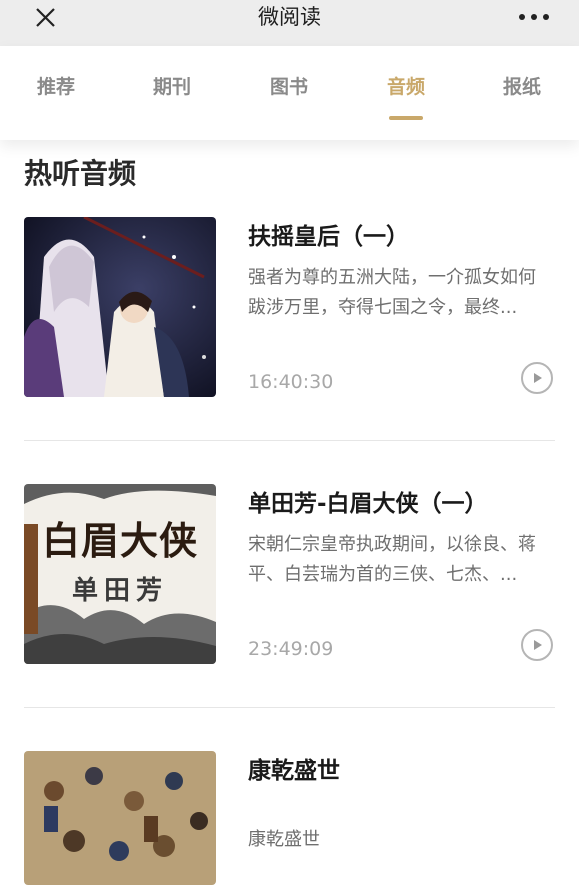 This screenshot has width=579, height=885. I want to click on title-bar: 微阅读, so click(289, 23).